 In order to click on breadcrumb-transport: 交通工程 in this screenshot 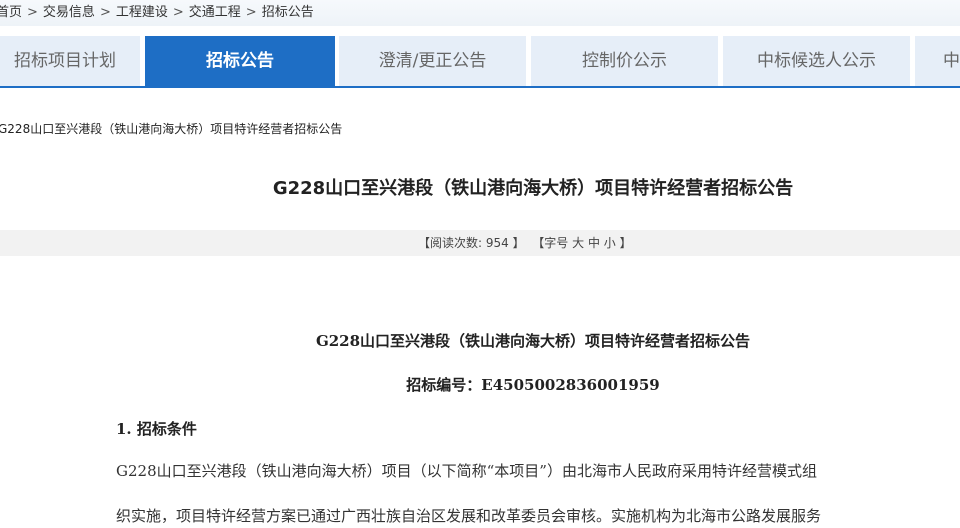, I will do `click(215, 12)`.